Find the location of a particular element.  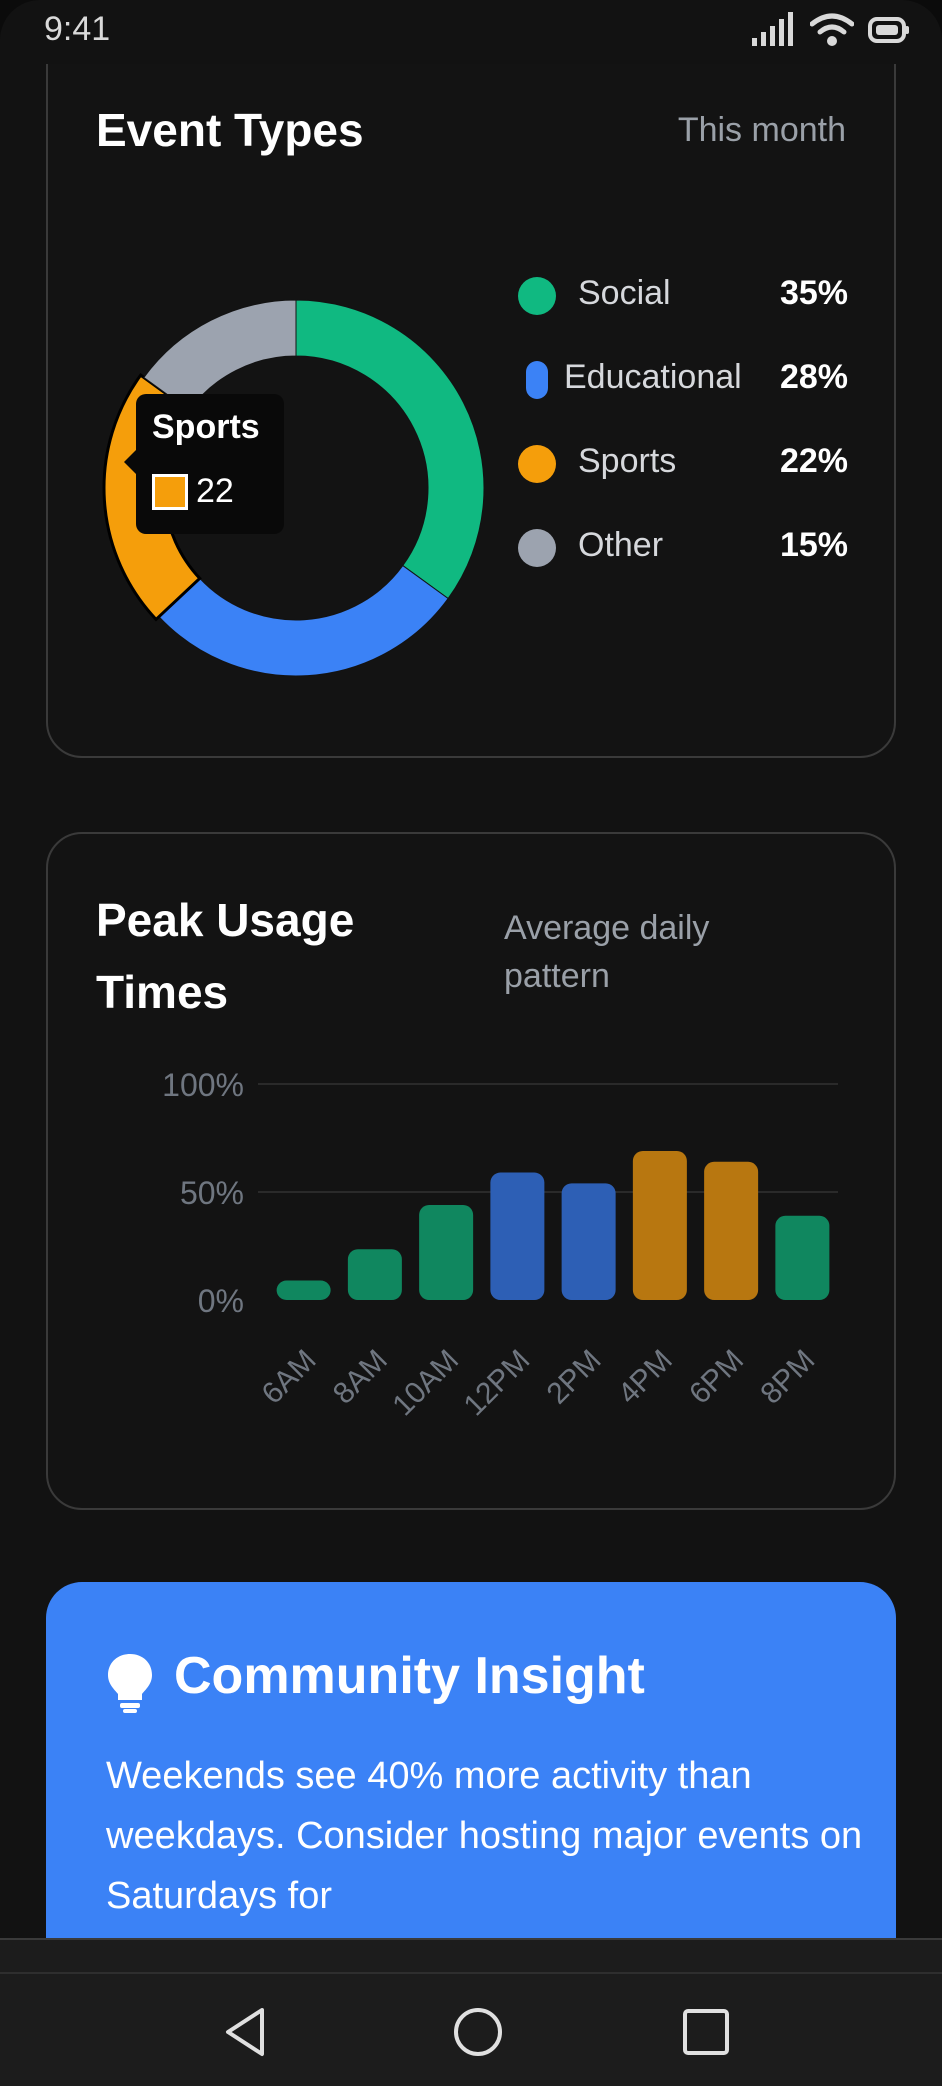

bar-8am is located at coordinates (374, 1274).